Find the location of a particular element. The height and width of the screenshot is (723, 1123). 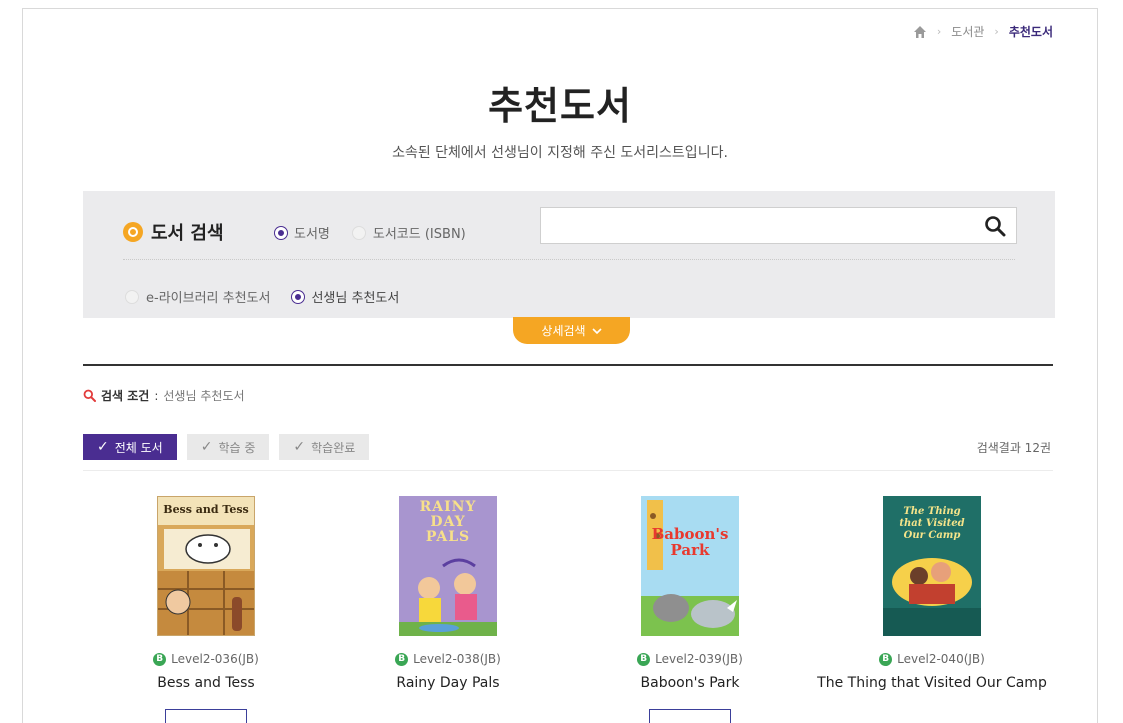

radio-label: 도서명 is located at coordinates (312, 234).